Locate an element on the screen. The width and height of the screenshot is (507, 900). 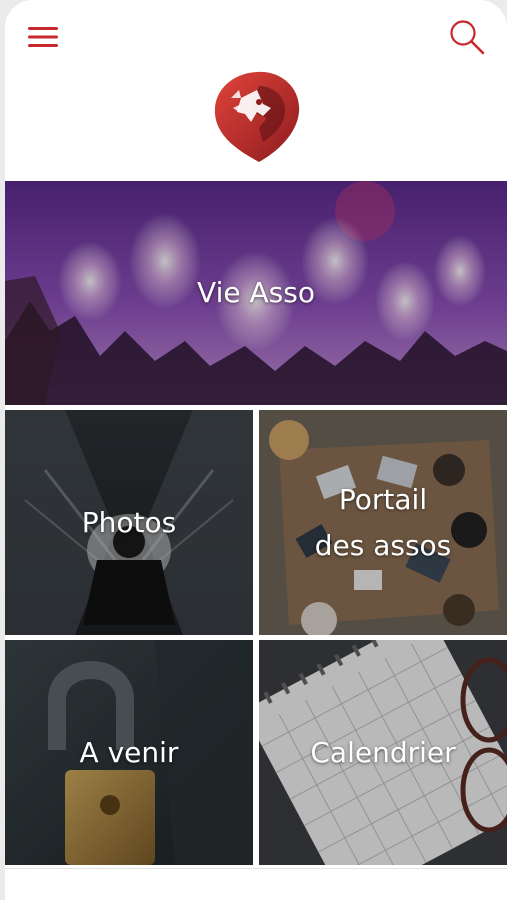
menu-button is located at coordinates (43, 37).